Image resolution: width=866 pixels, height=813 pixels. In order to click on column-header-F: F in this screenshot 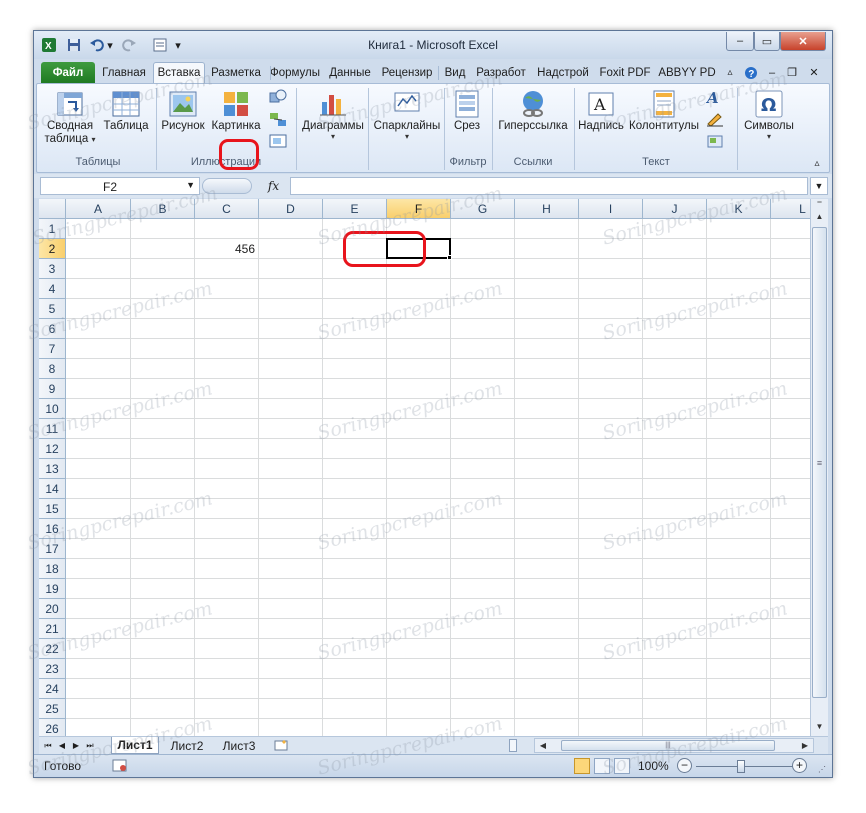, I will do `click(419, 209)`.